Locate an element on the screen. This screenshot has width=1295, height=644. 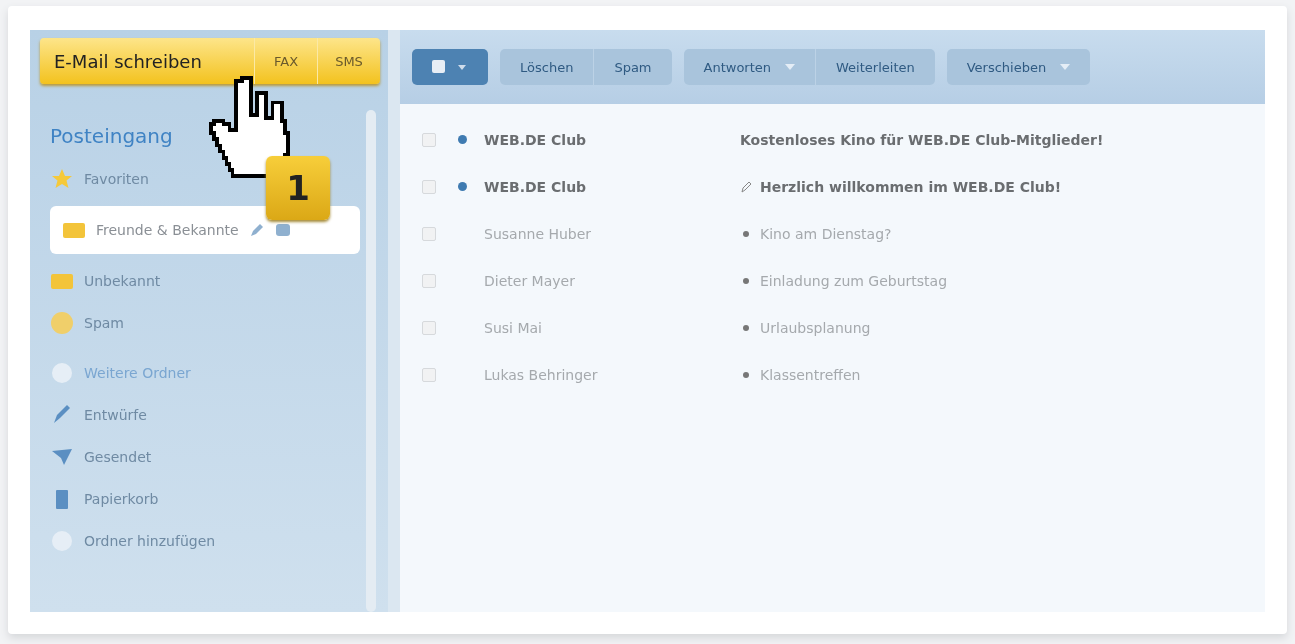
select-all-button is located at coordinates (450, 67).